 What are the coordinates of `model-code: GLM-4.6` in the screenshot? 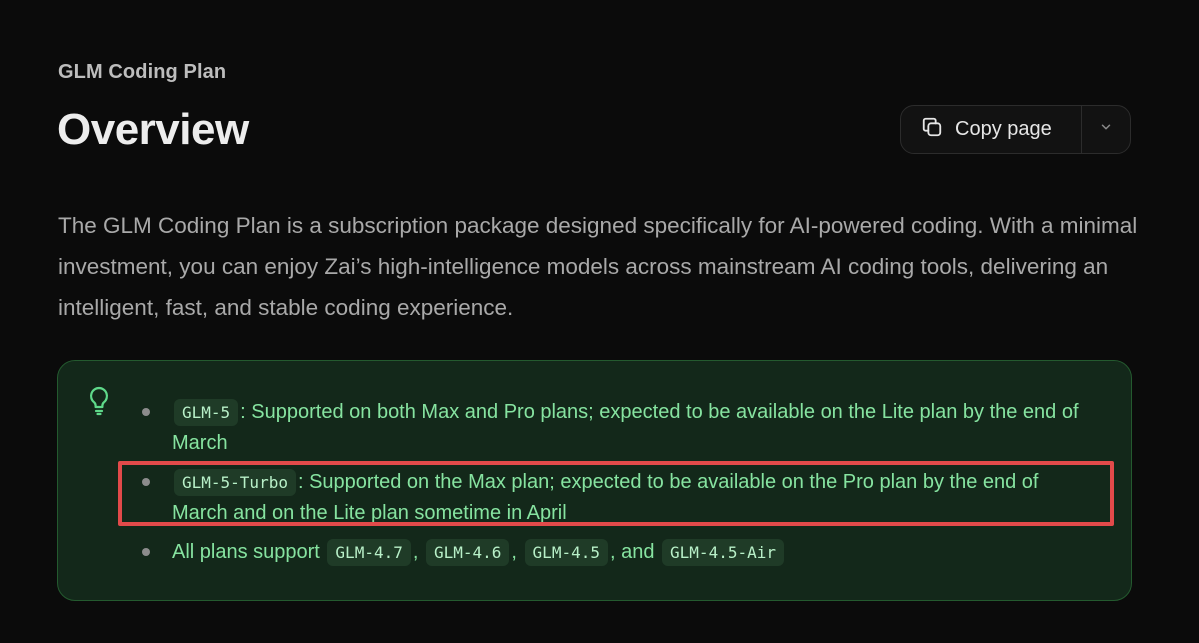 It's located at (467, 552).